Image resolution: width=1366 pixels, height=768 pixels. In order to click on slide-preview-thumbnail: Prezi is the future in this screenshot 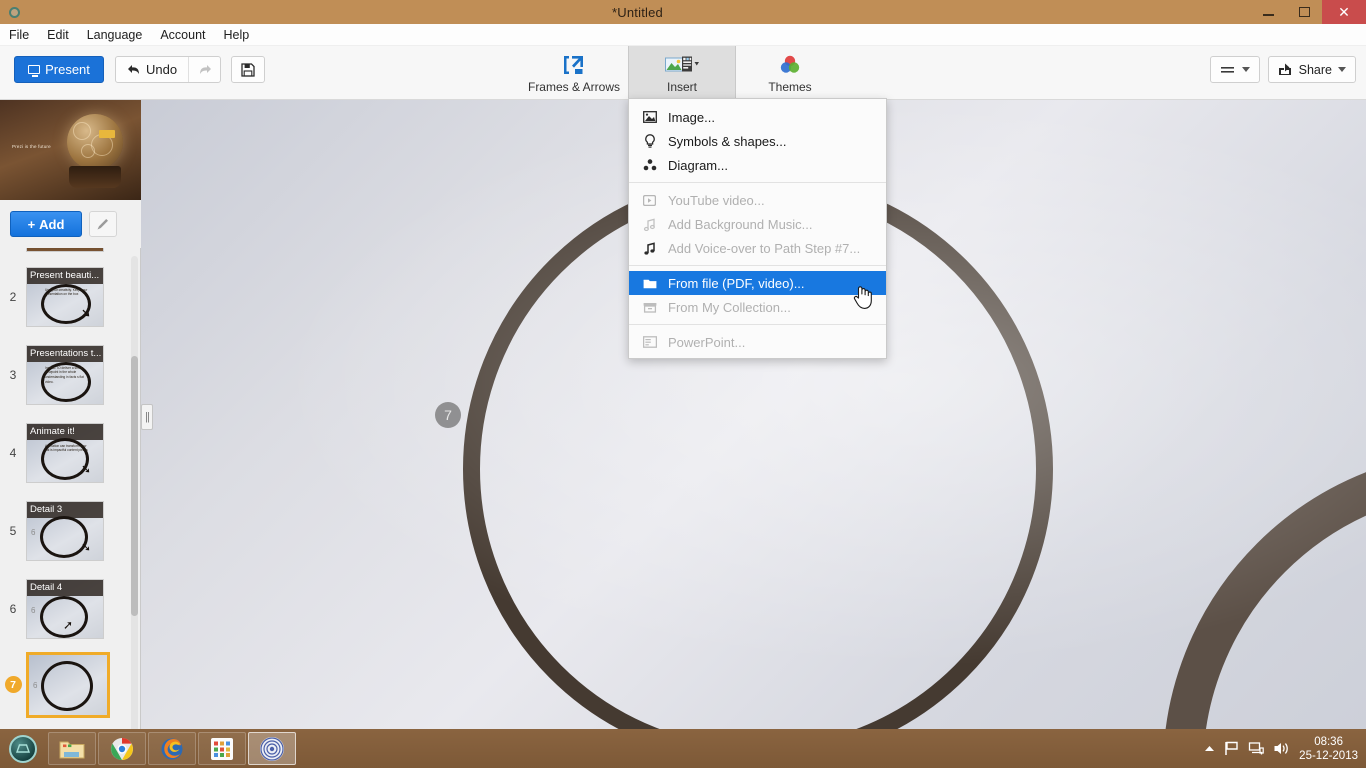, I will do `click(70, 150)`.